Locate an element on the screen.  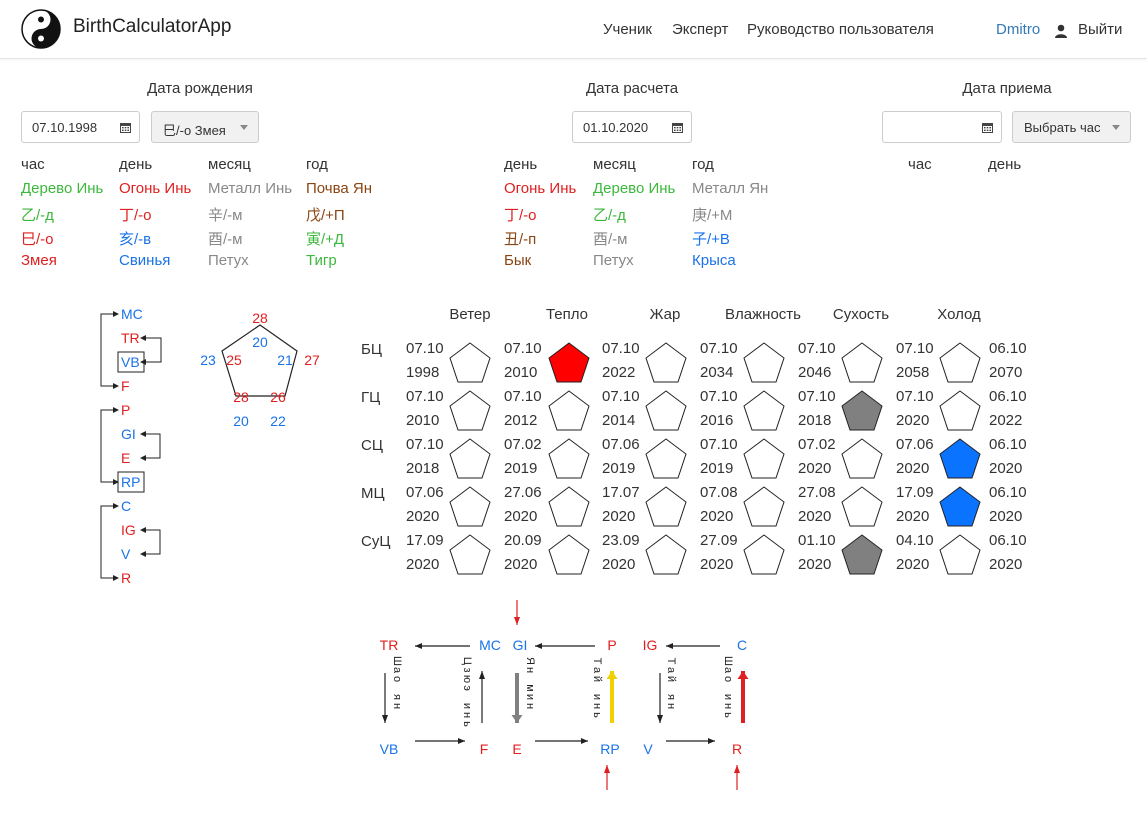
flow-vertical-text: м is located at coordinates (530, 688).